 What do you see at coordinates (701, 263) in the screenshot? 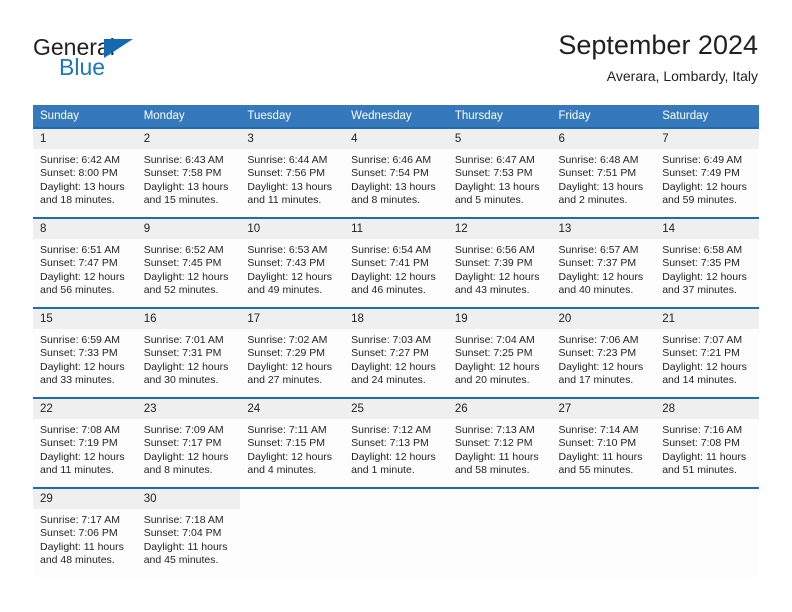
I see `sunset-time: Sunset: 7:35 PM` at bounding box center [701, 263].